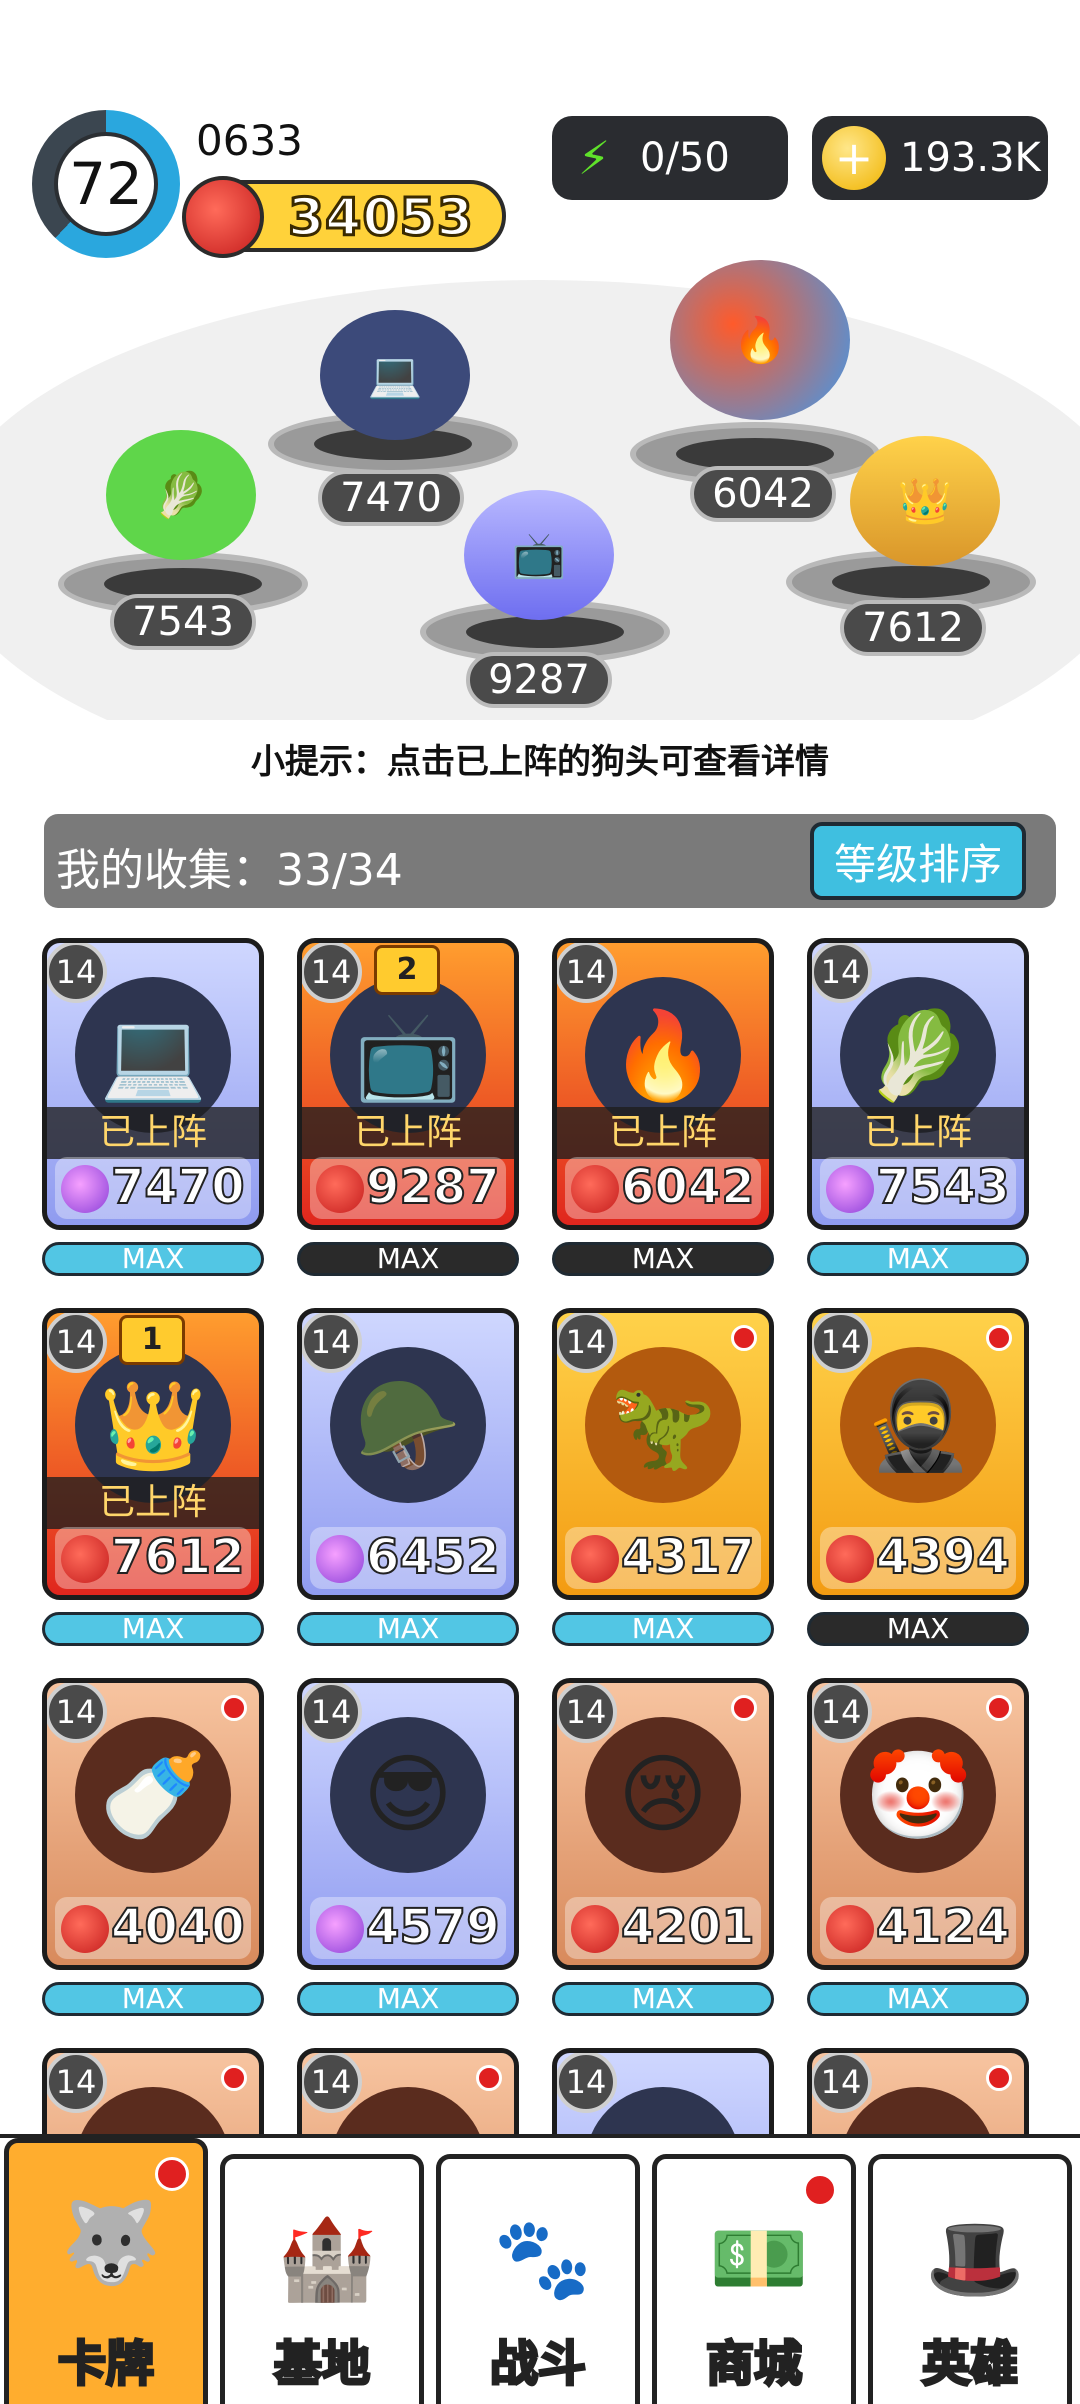 The height and width of the screenshot is (2404, 1080). I want to click on hero-portrait: 🦖, so click(663, 1425).